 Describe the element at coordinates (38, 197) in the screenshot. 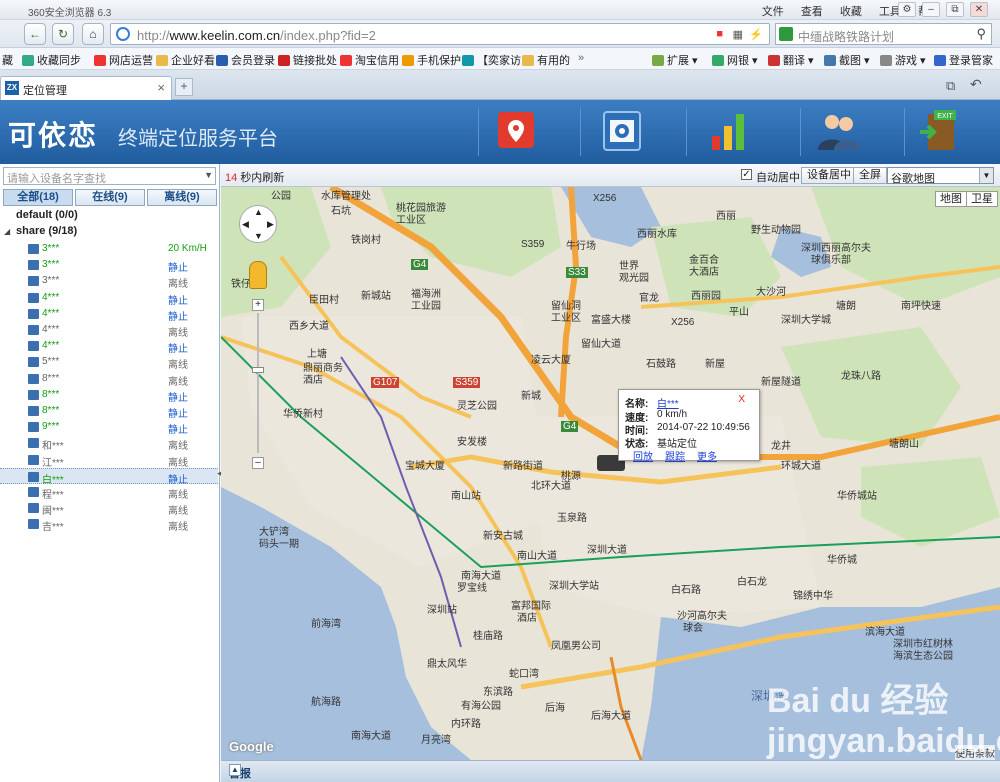

I see `tab-all: 全部(18)` at that location.